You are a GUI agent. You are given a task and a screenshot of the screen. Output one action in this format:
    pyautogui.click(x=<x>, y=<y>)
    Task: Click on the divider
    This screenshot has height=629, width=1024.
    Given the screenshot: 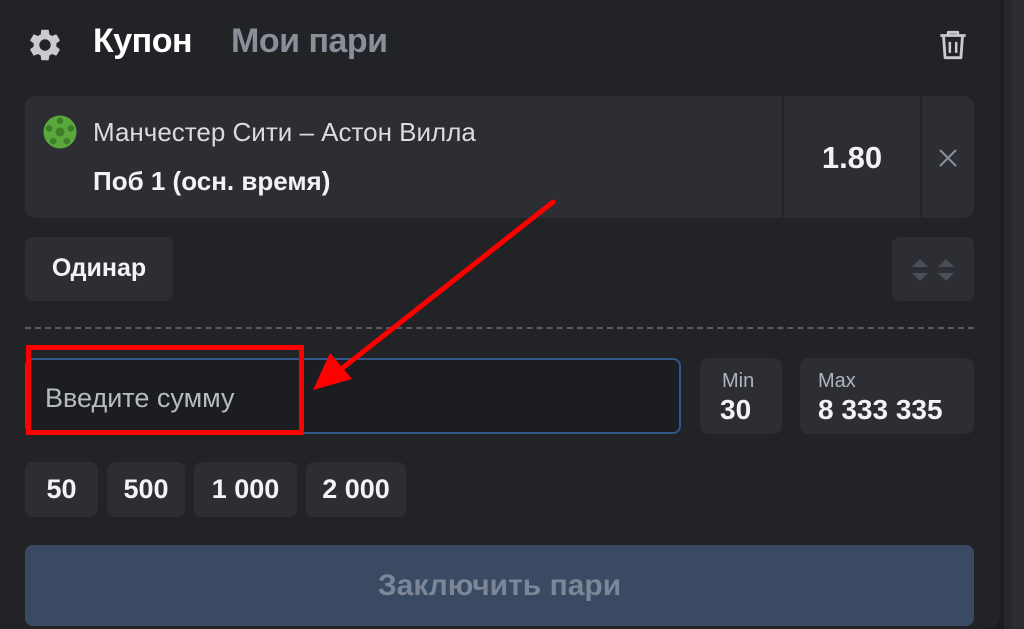 What is the action you would take?
    pyautogui.click(x=921, y=157)
    